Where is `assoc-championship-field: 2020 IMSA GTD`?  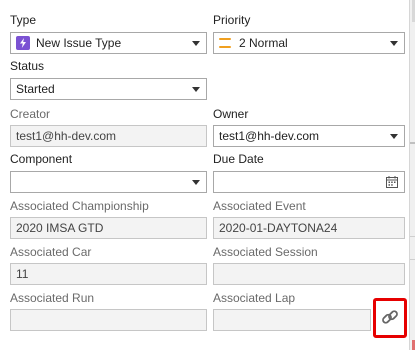 assoc-championship-field: 2020 IMSA GTD is located at coordinates (108, 228).